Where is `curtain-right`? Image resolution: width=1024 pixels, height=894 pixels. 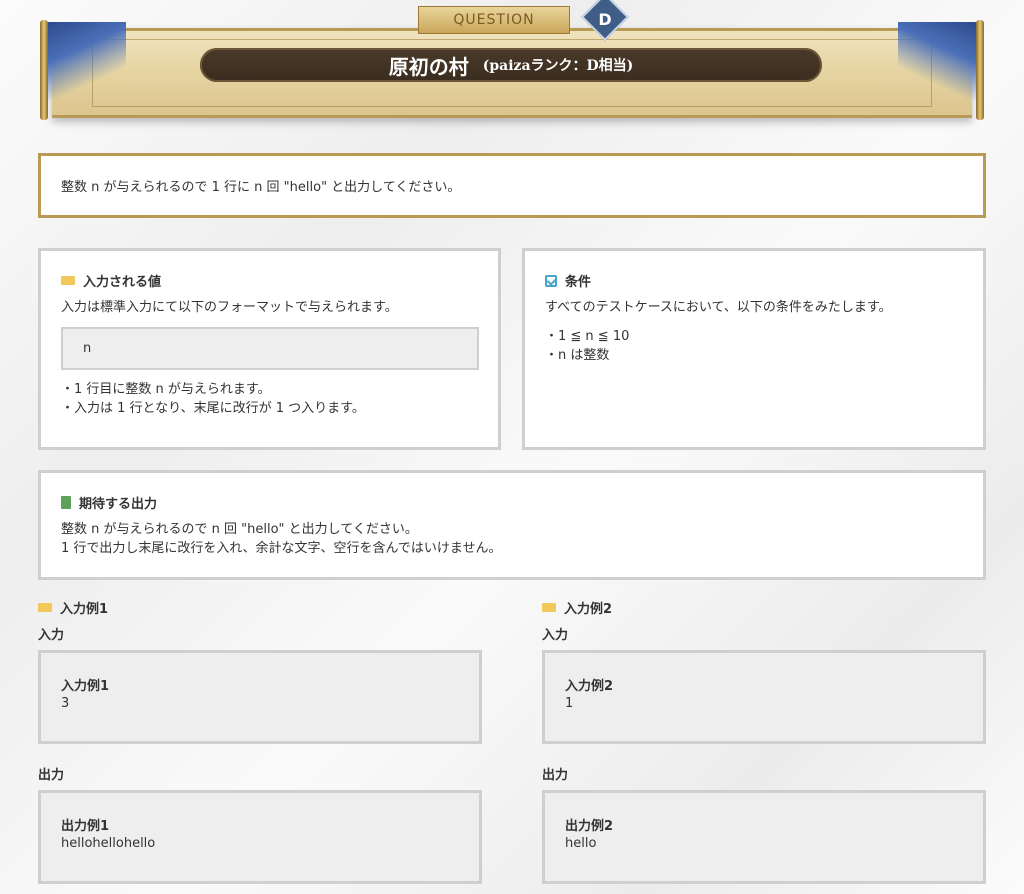
curtain-right is located at coordinates (937, 62).